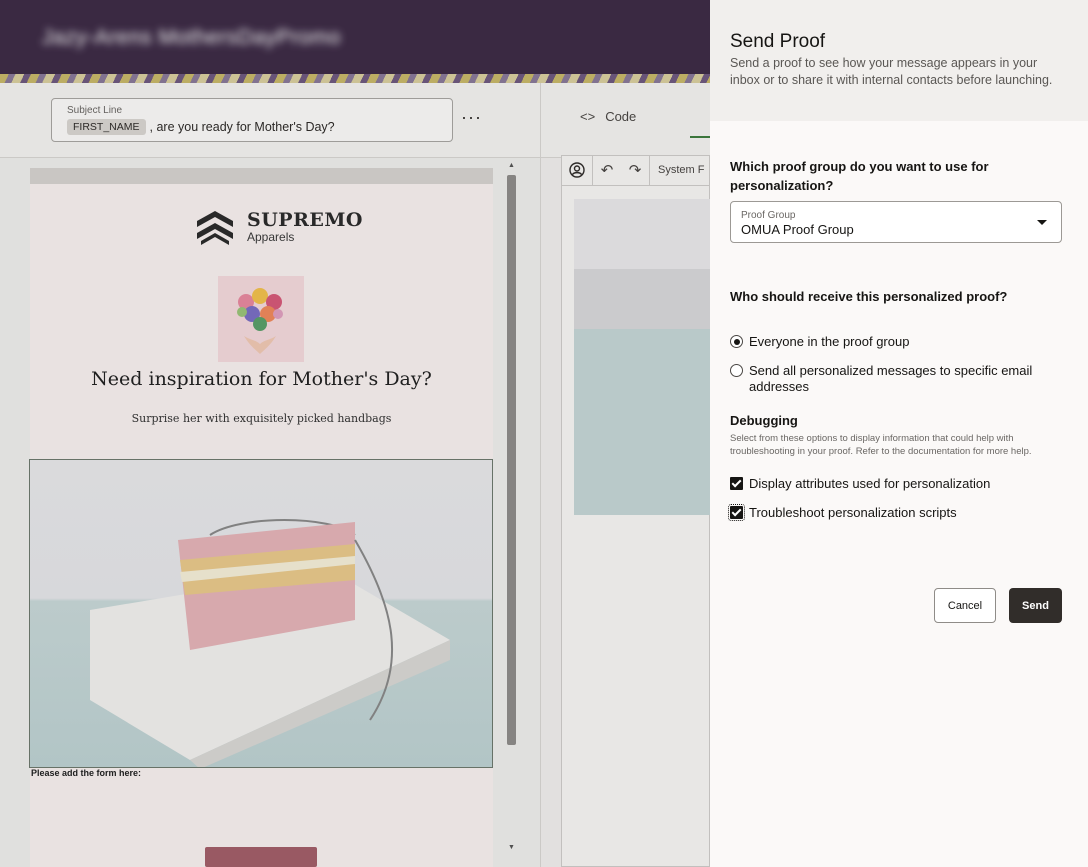 The height and width of the screenshot is (867, 1088). I want to click on proof-group-value: OMUA Proof Group, so click(797, 229).